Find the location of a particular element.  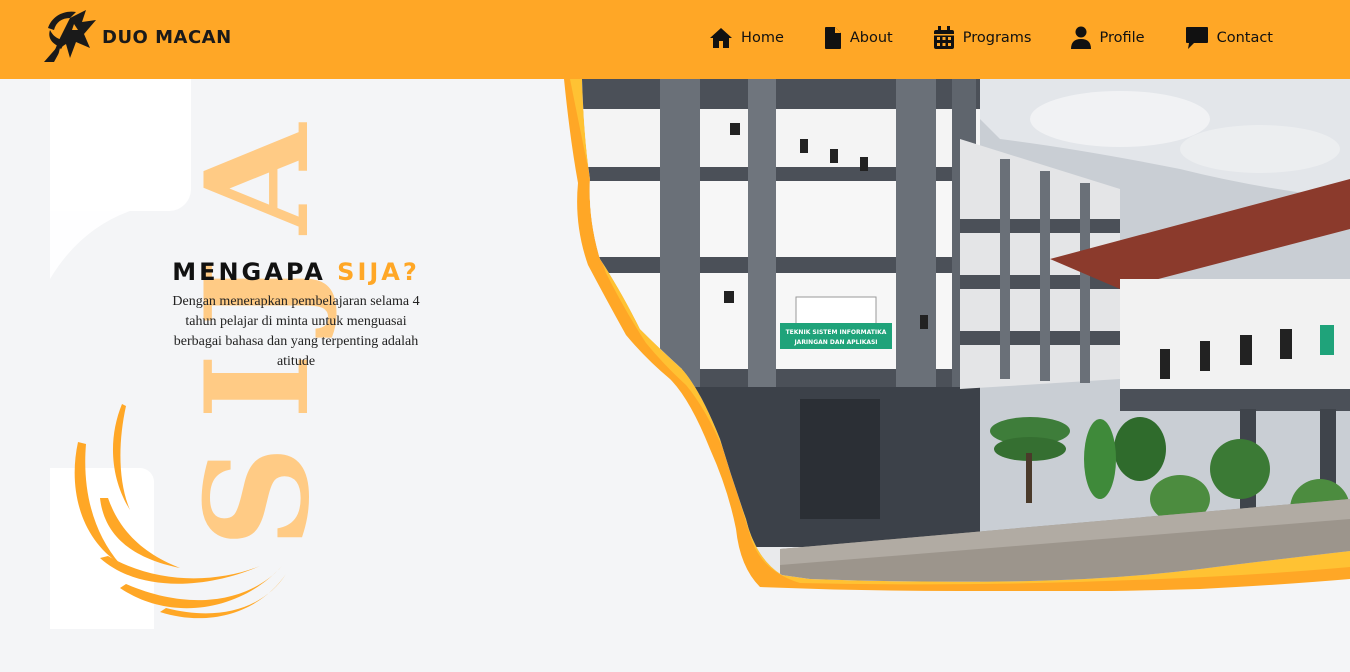

nav-label-profile: Profile is located at coordinates (1122, 38).